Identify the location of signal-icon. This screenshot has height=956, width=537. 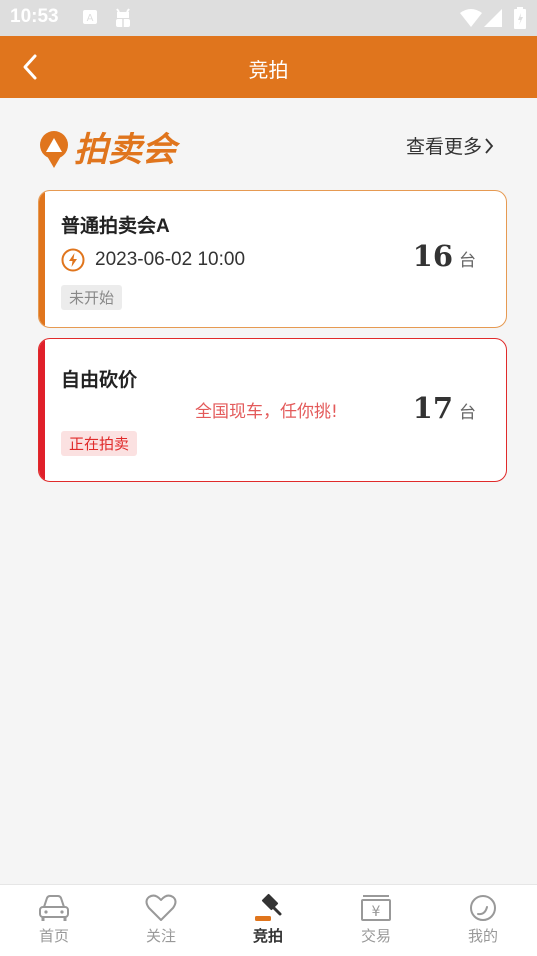
(493, 18).